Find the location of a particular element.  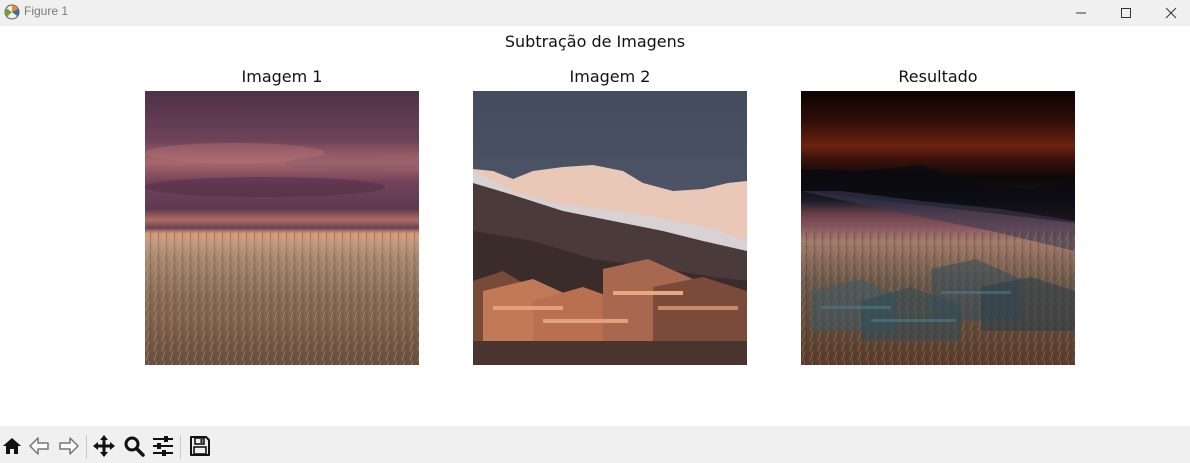

matplotlib-app-icon is located at coordinates (12, 12).